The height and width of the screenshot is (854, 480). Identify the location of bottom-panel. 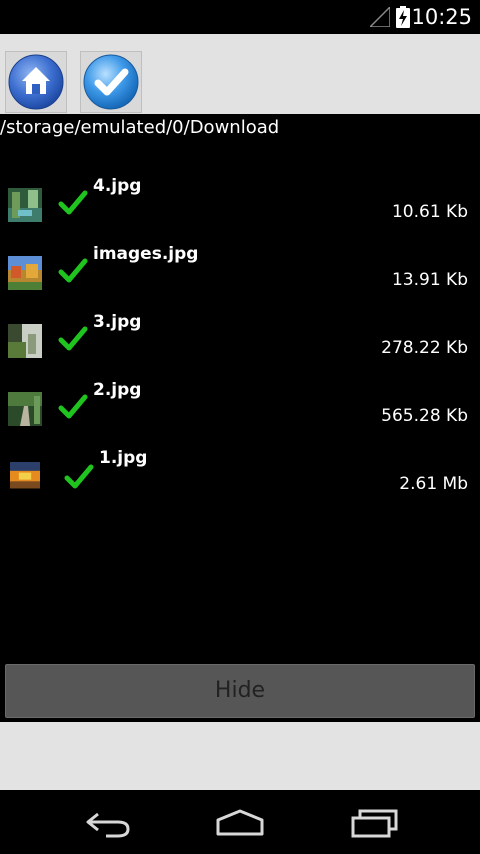
(240, 756).